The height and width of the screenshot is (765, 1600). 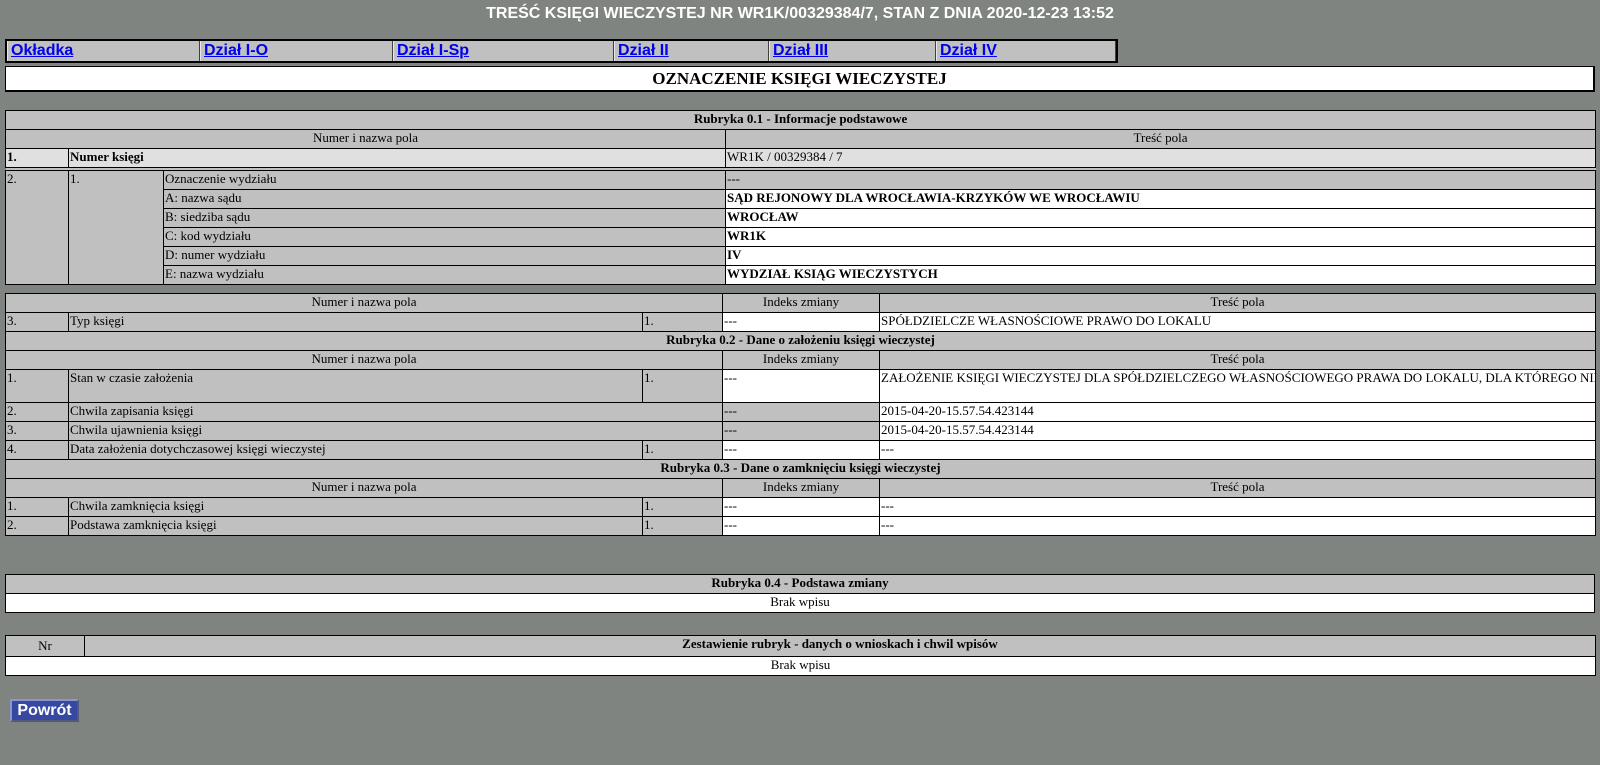 I want to click on back-button: Powrót, so click(x=44, y=710).